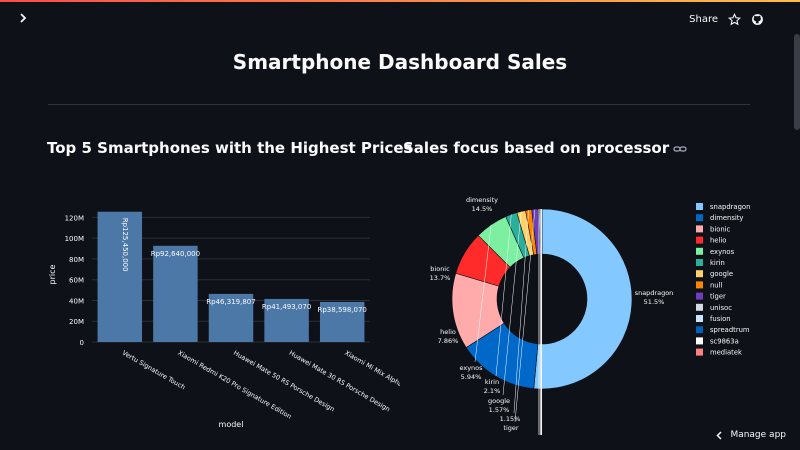 This screenshot has width=800, height=450. Describe the element at coordinates (734, 19) in the screenshot. I see `star-icon` at that location.